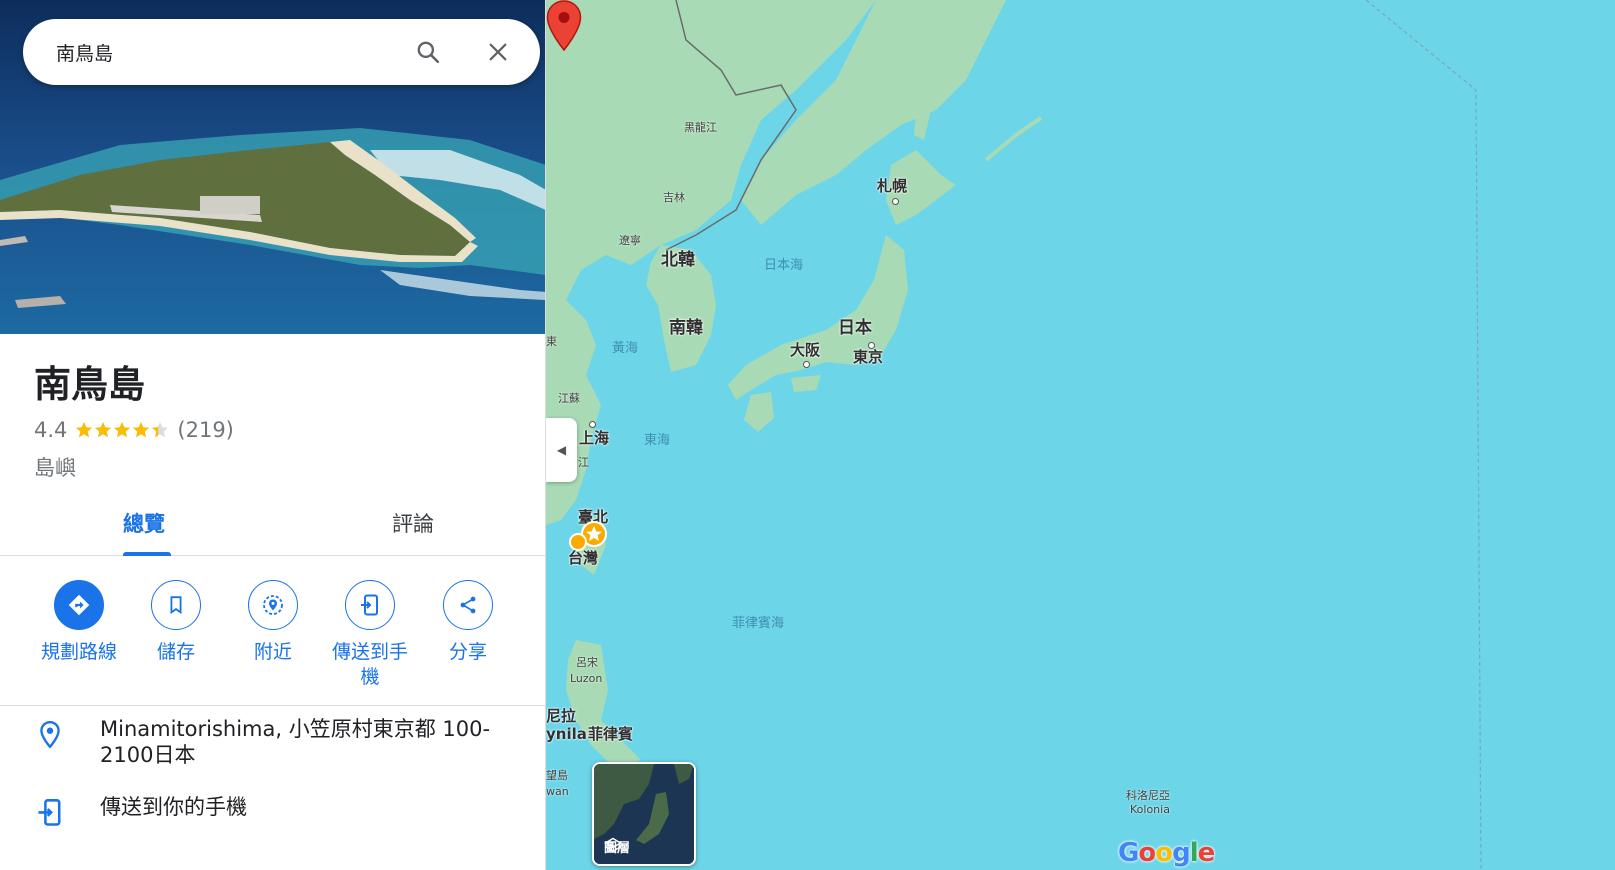  What do you see at coordinates (79, 622) in the screenshot?
I see `directions-button: 規劃路線` at bounding box center [79, 622].